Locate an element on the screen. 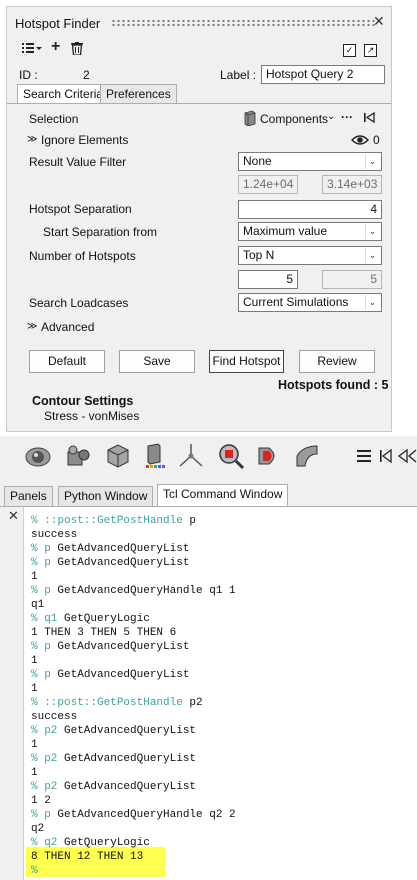 The height and width of the screenshot is (880, 417). camera-icon is located at coordinates (78, 456).